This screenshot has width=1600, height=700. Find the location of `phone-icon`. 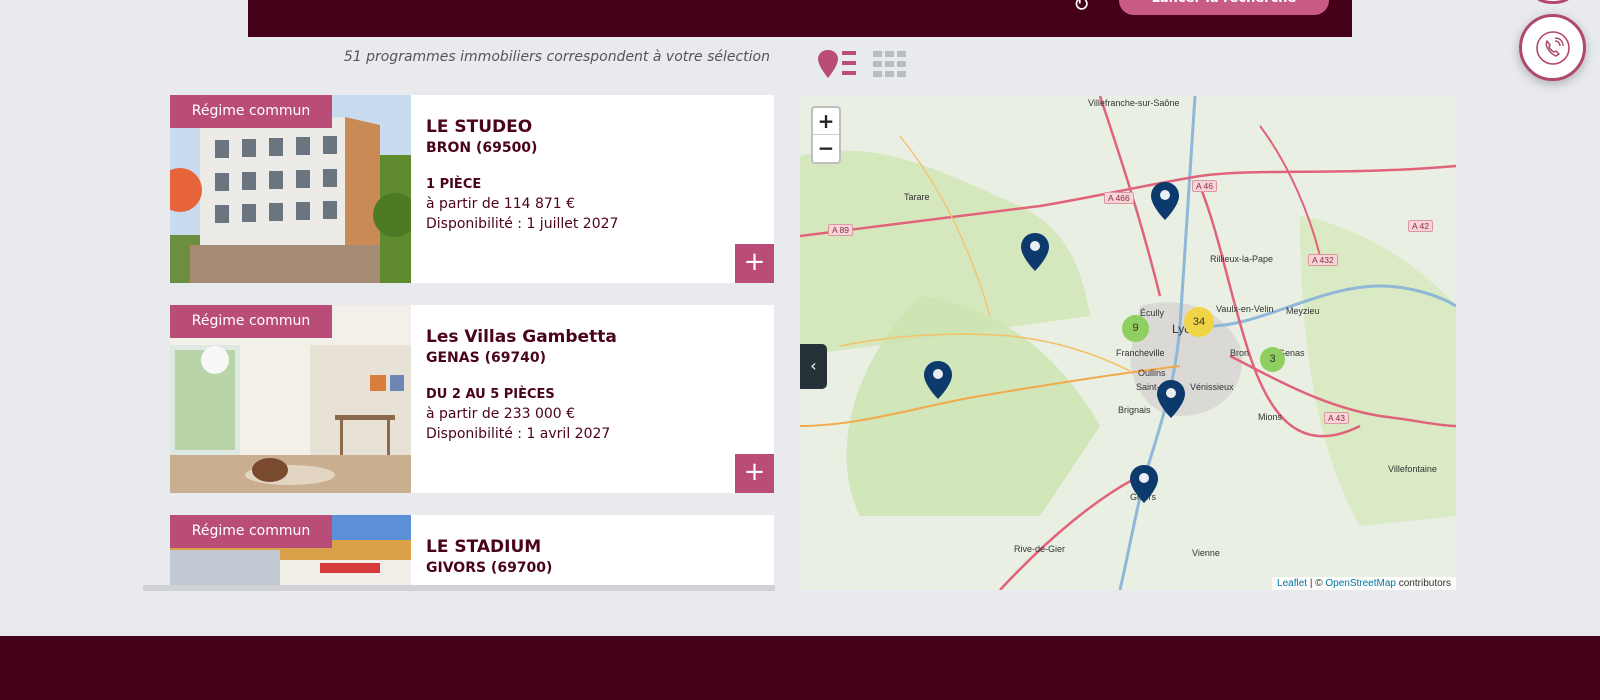

phone-icon is located at coordinates (1552, 47).